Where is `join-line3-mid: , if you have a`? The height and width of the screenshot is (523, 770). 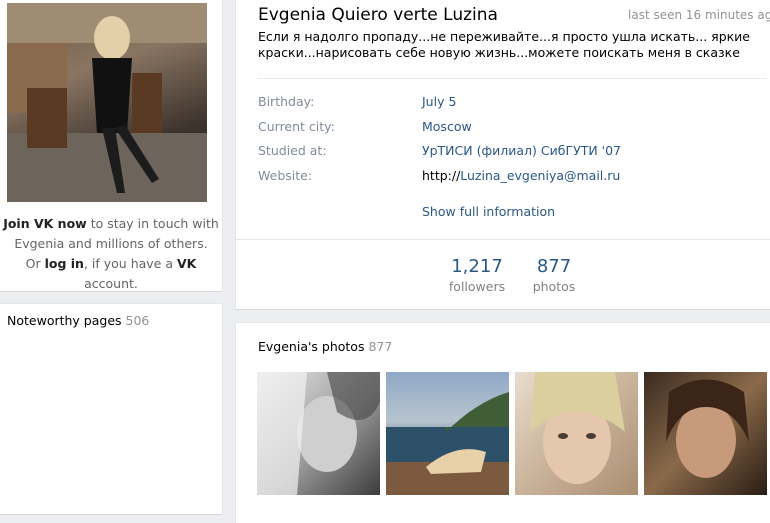
join-line3-mid: , if you have a is located at coordinates (130, 263).